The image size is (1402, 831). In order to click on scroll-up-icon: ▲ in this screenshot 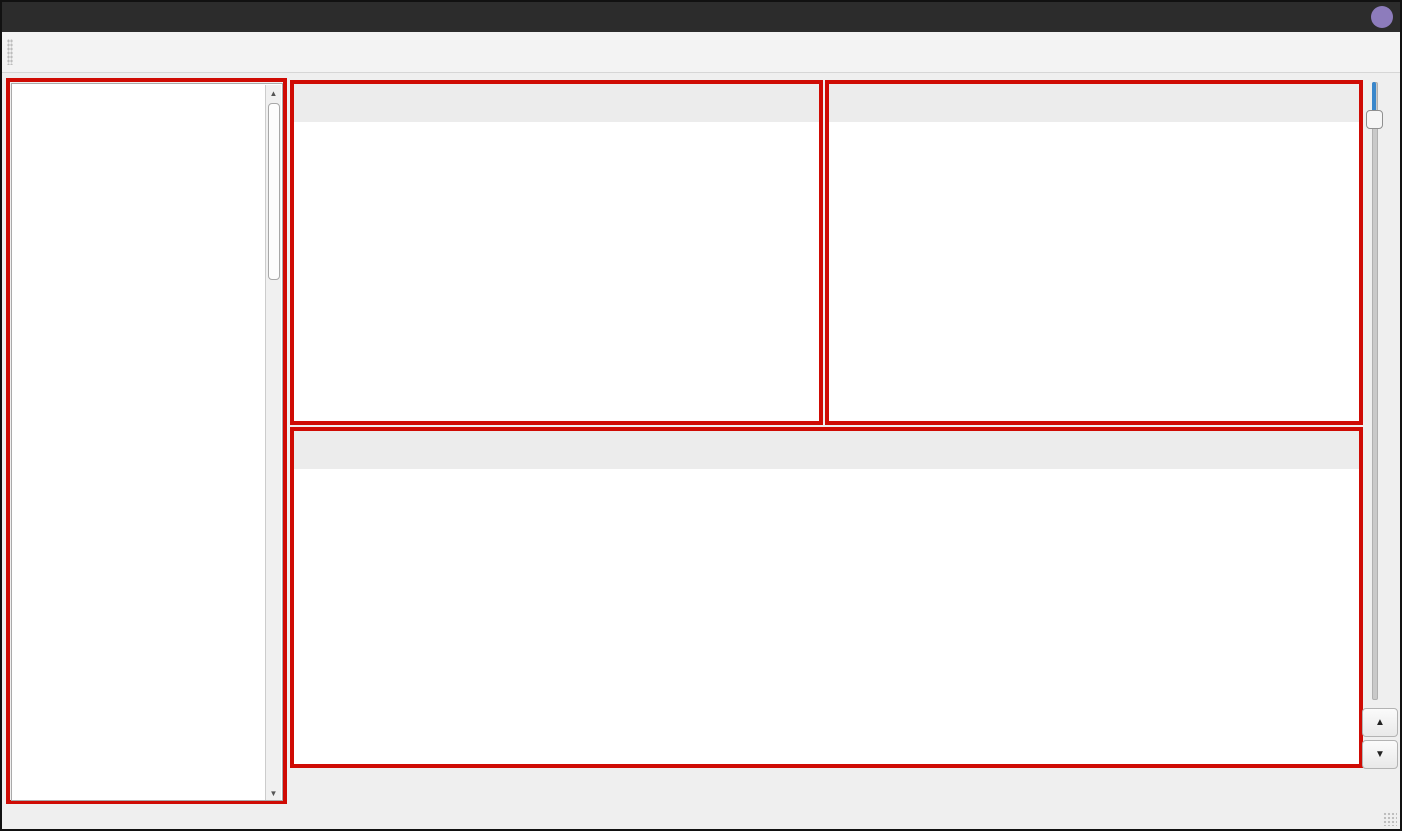, I will do `click(273, 93)`.